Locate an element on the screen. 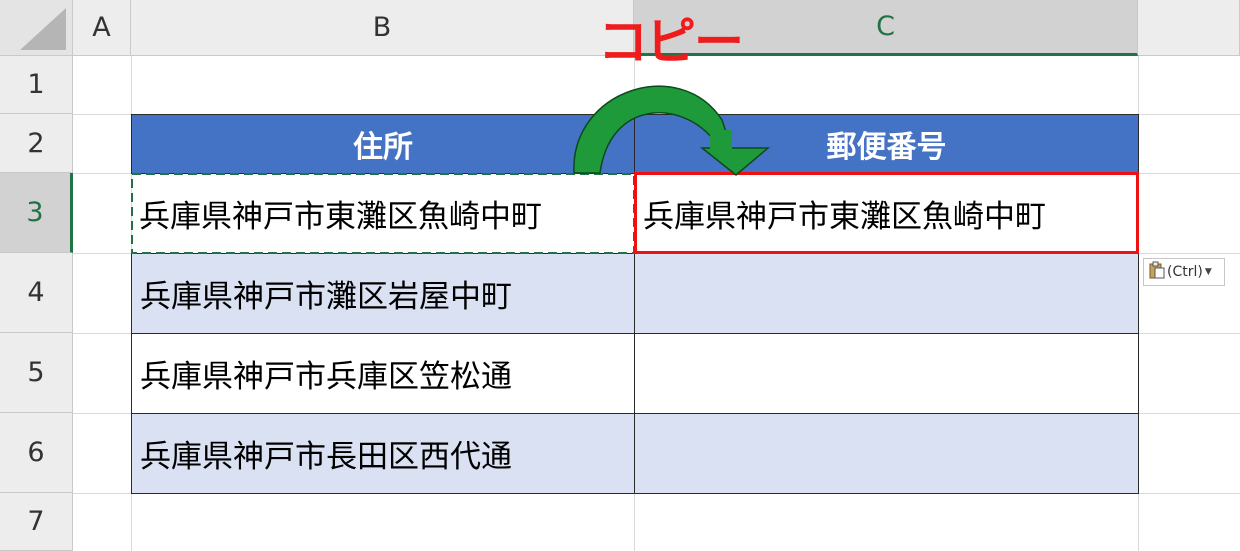 The image size is (1240, 551). copy-arrow-icon is located at coordinates (672, 130).